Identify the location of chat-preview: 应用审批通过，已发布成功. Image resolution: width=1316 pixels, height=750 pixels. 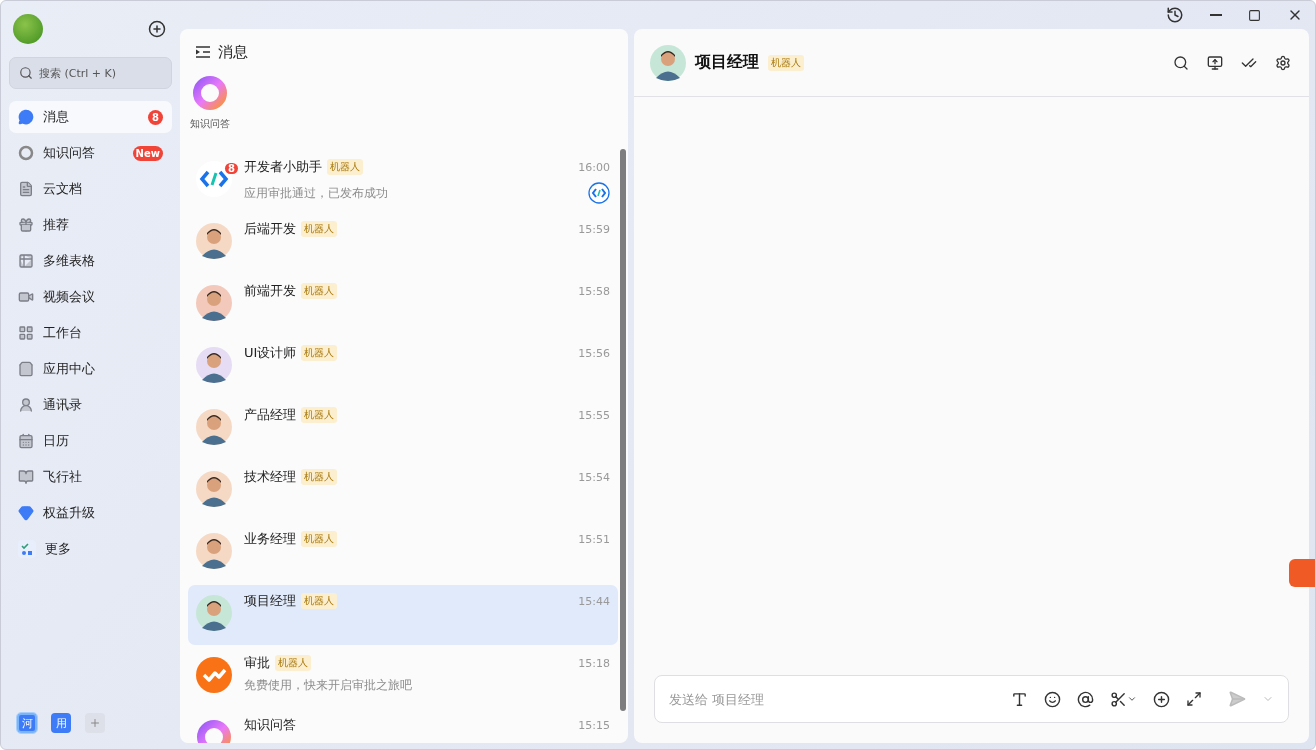
(316, 193).